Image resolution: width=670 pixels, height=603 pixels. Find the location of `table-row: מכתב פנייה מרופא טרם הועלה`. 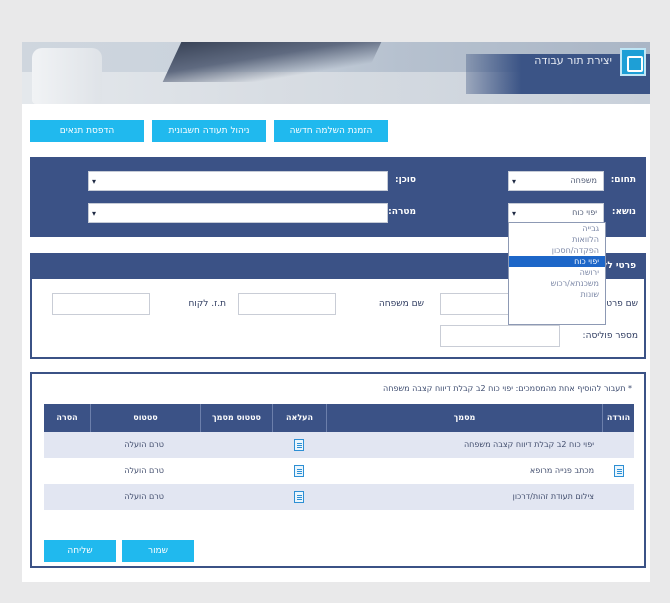

table-row: מכתב פנייה מרופא טרם הועלה is located at coordinates (339, 471).